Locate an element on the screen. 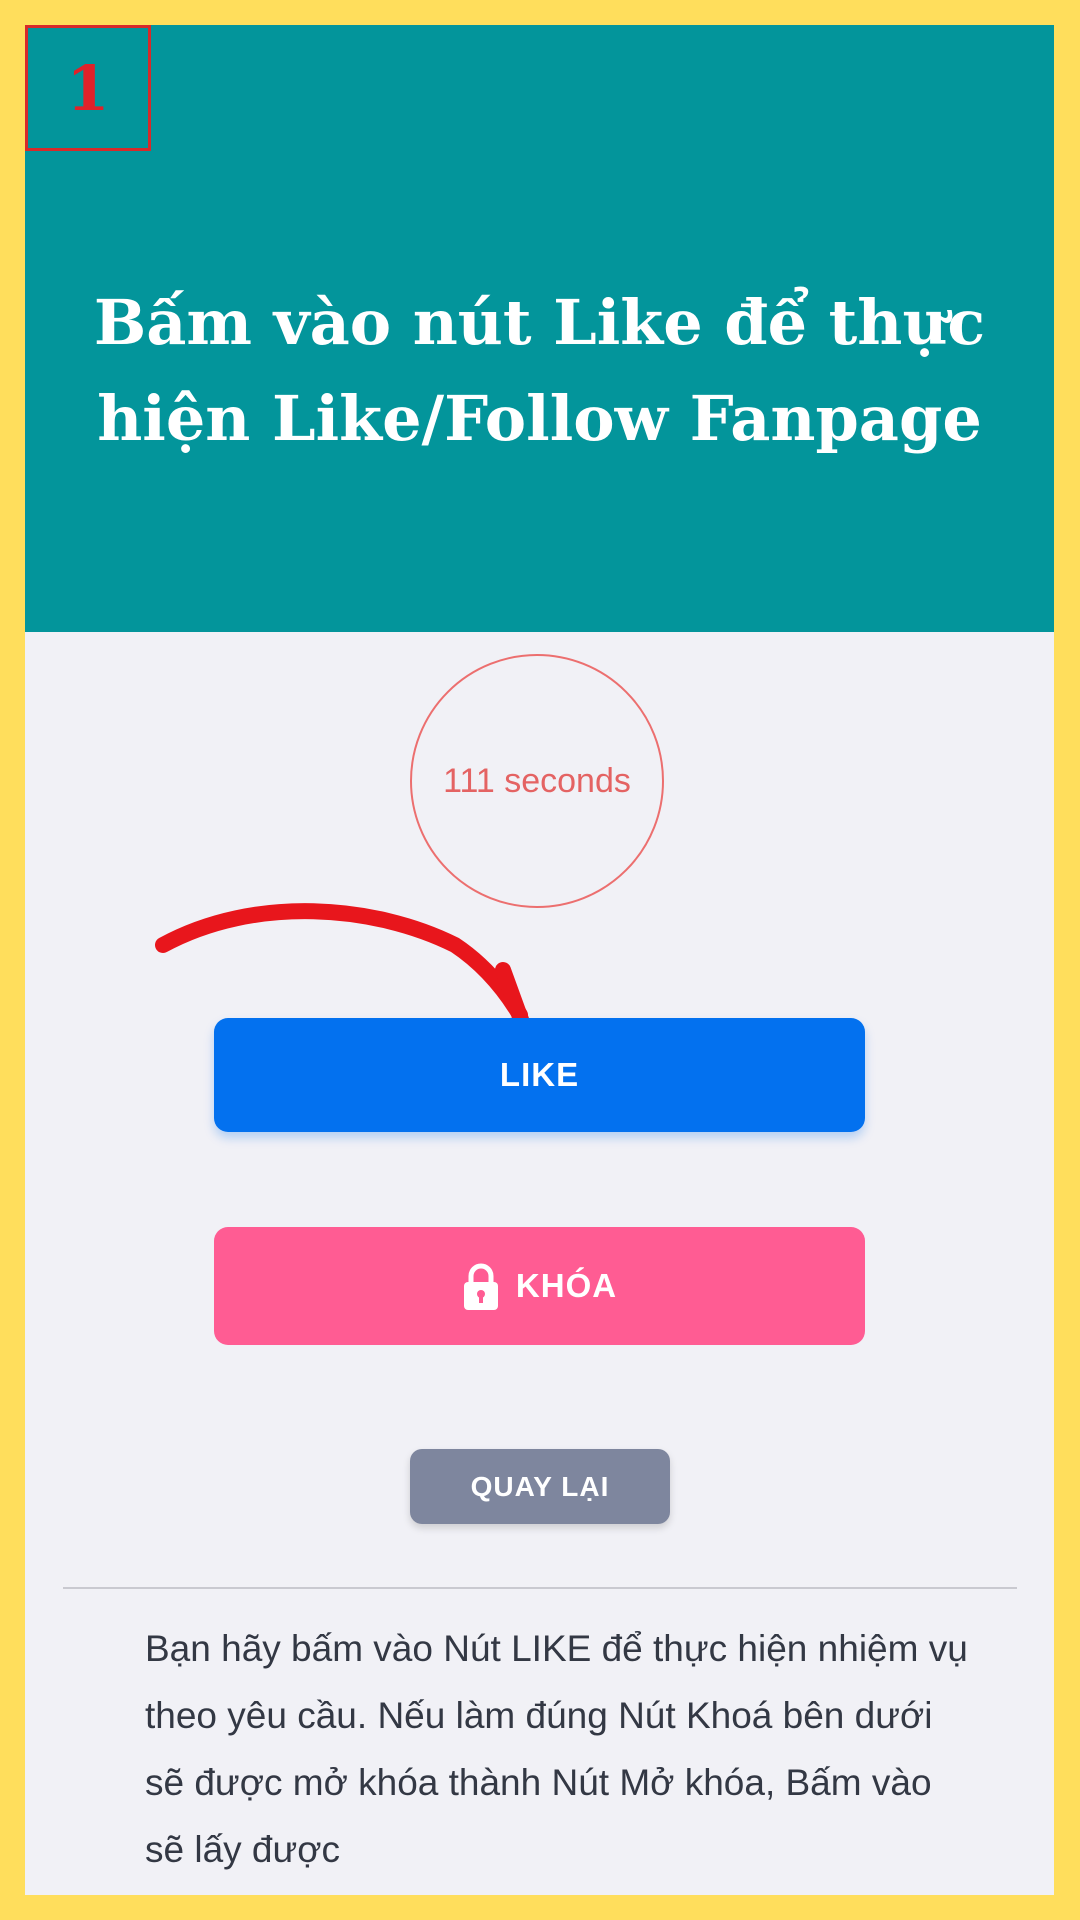  step-number: 1 is located at coordinates (88, 88).